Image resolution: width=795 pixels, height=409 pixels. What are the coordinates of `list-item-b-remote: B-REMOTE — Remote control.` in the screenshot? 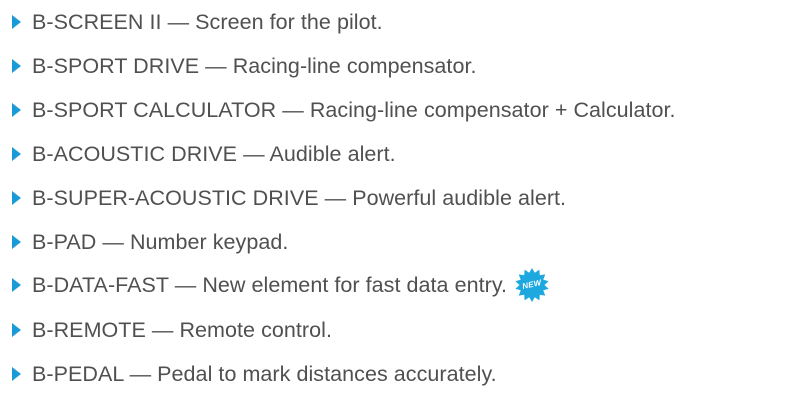 It's located at (166, 330).